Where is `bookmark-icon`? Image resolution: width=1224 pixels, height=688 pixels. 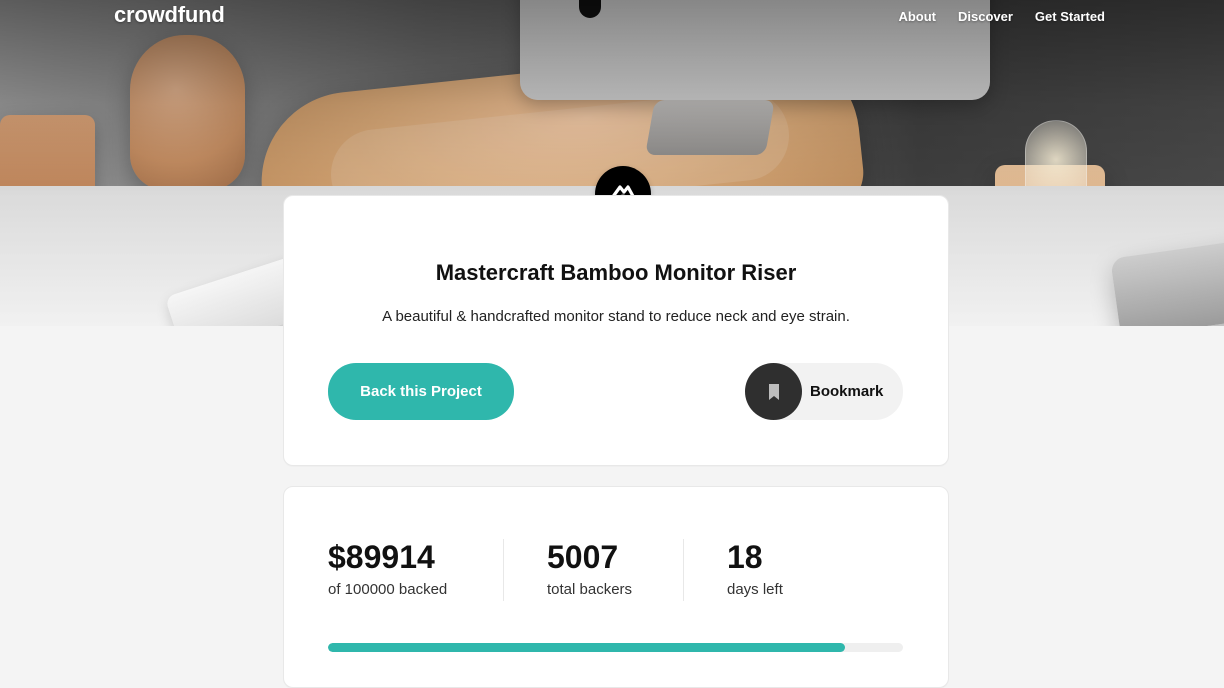
bookmark-icon is located at coordinates (773, 391).